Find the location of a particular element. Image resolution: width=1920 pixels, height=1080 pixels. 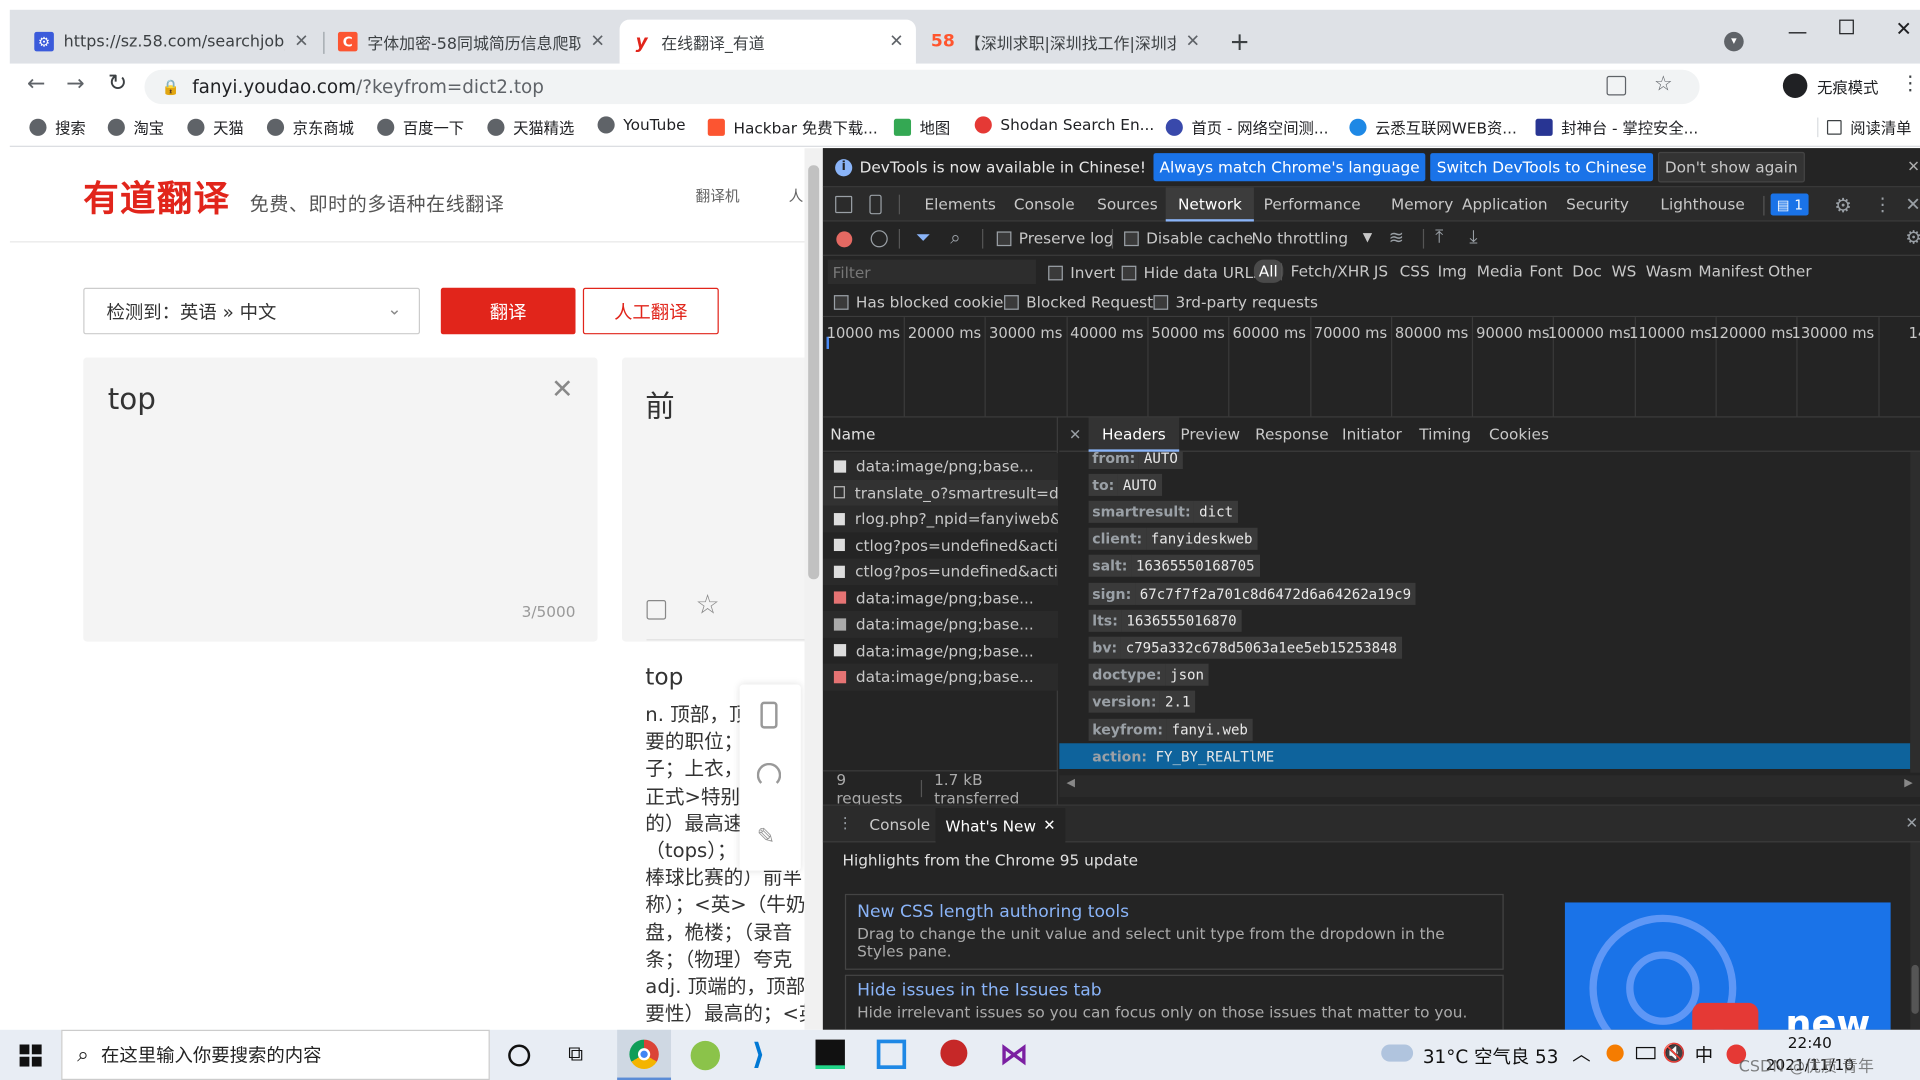

cortana-icon is located at coordinates (519, 1055).